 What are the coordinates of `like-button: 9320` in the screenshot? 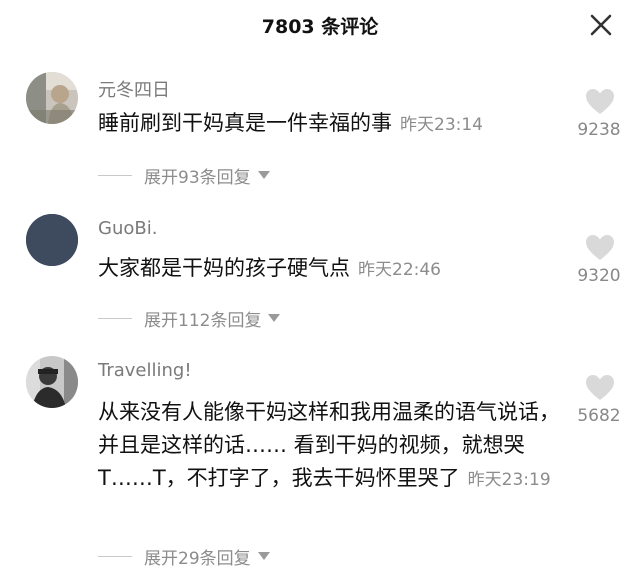 It's located at (598, 256).